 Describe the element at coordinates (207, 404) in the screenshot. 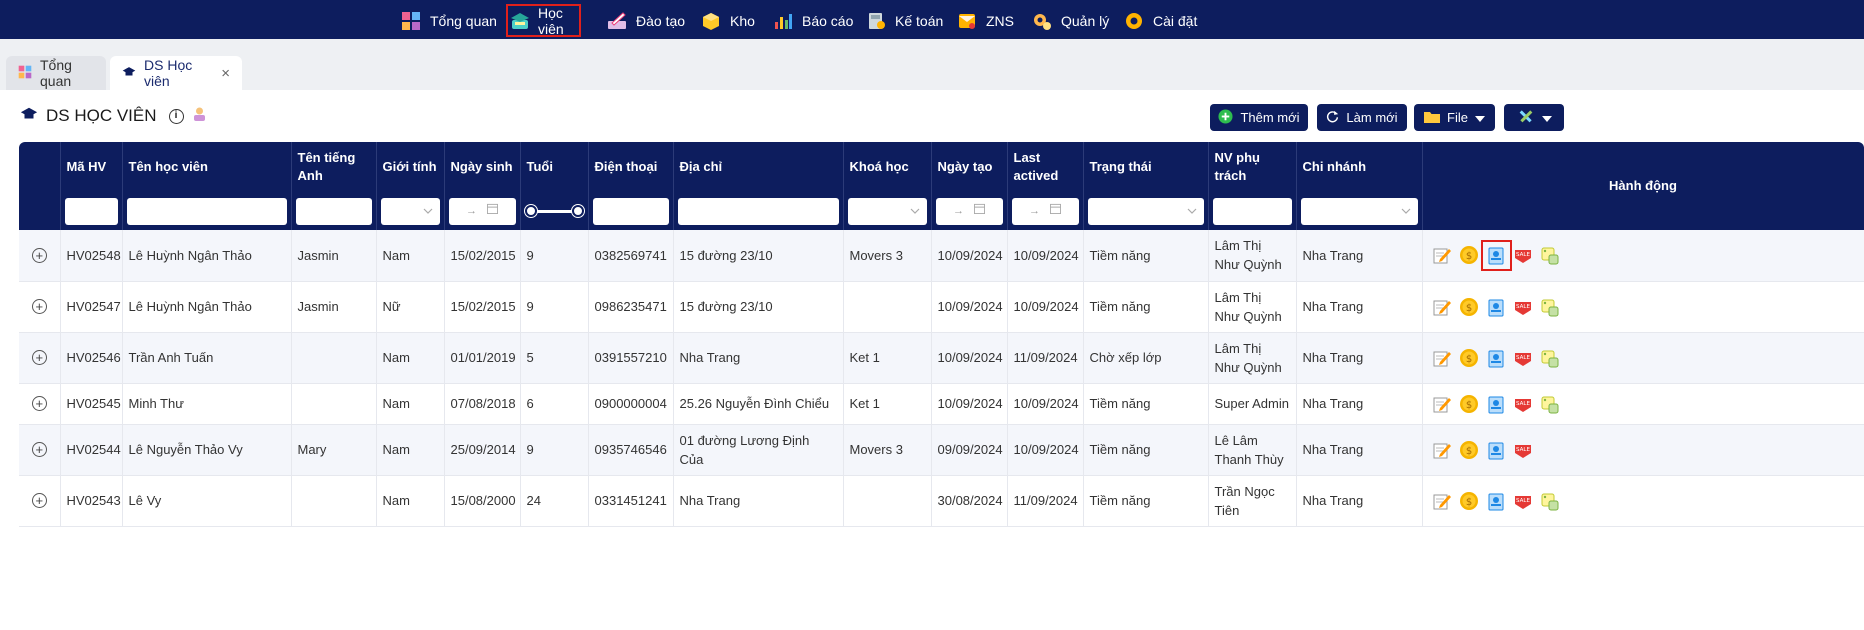

I see `cell-name: Minh Thư` at that location.